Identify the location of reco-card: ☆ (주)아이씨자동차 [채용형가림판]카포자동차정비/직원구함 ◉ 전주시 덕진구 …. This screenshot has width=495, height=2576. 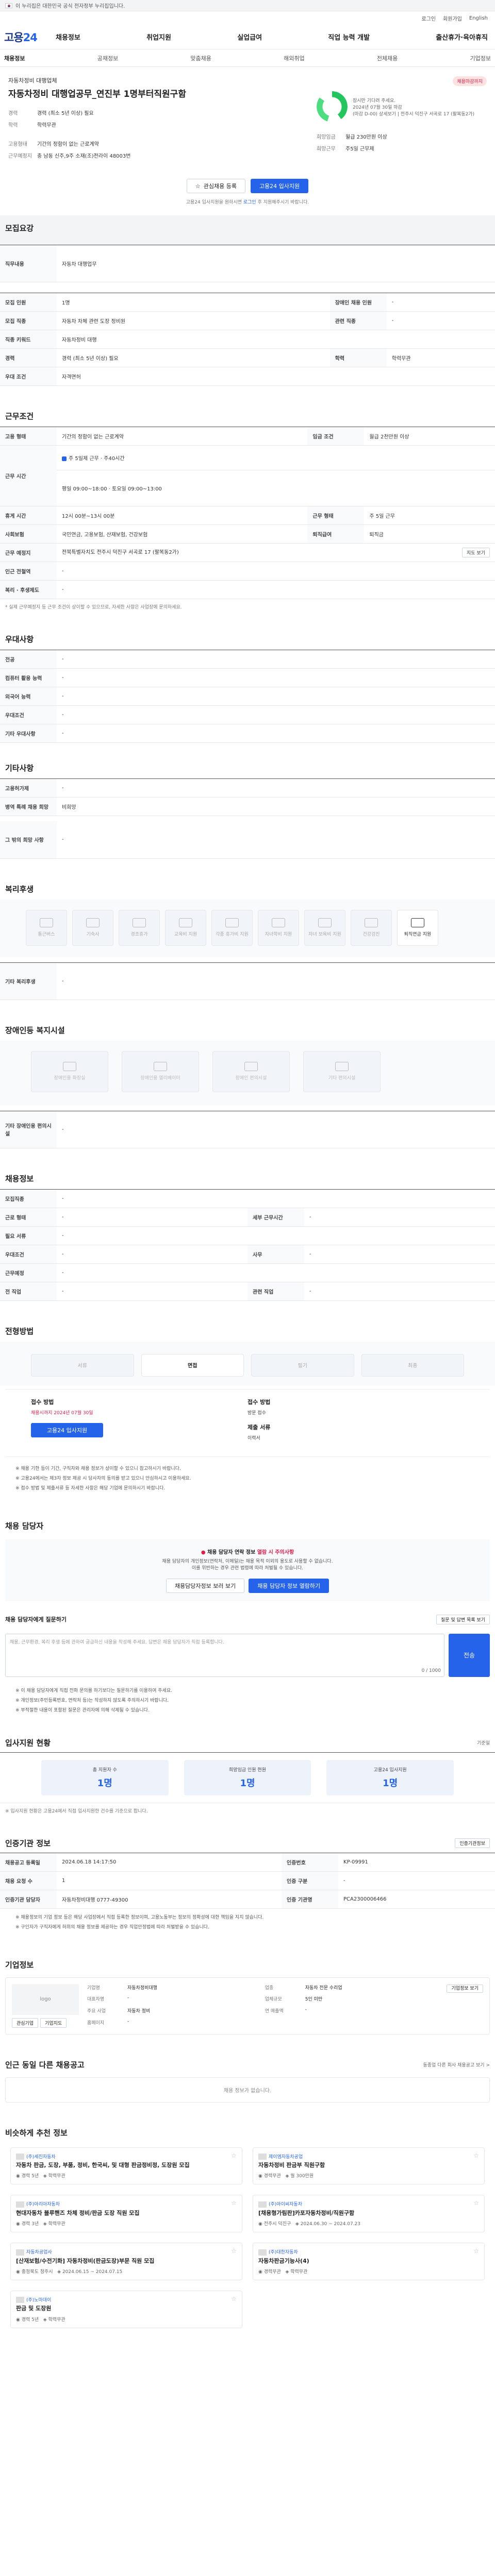
(369, 2214).